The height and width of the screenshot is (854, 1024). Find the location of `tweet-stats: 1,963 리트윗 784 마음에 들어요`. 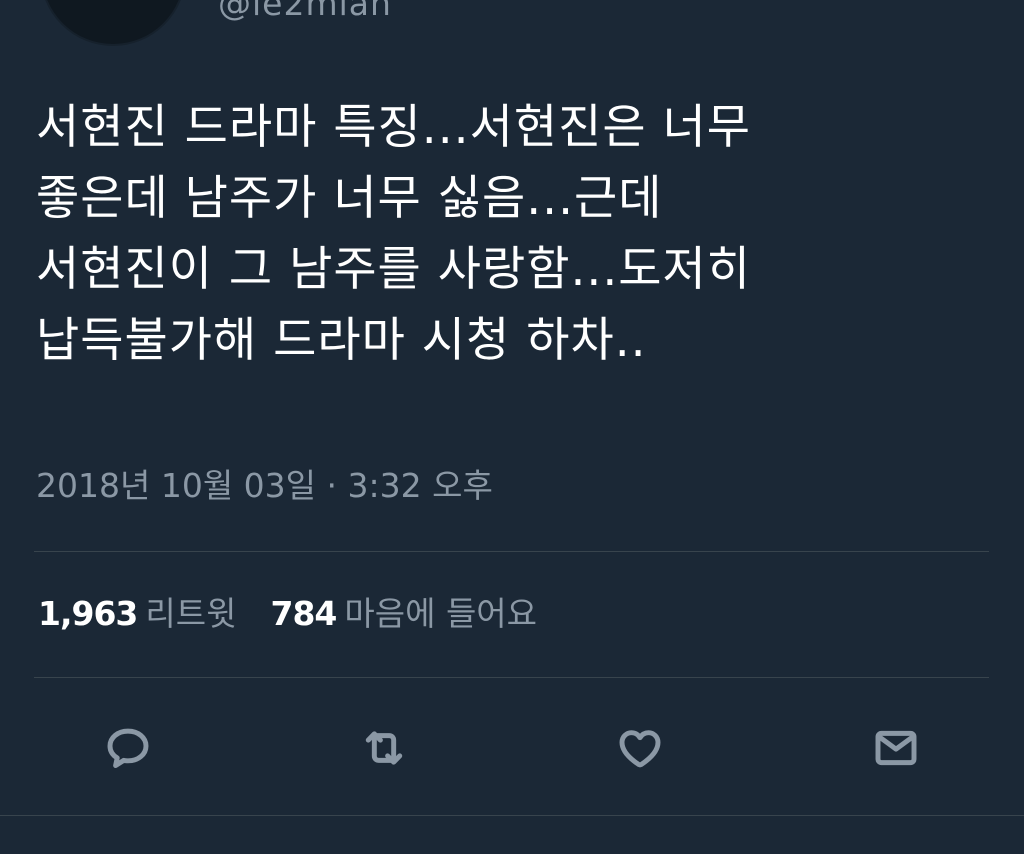

tweet-stats: 1,963 리트윗 784 마음에 들어요 is located at coordinates (287, 614).